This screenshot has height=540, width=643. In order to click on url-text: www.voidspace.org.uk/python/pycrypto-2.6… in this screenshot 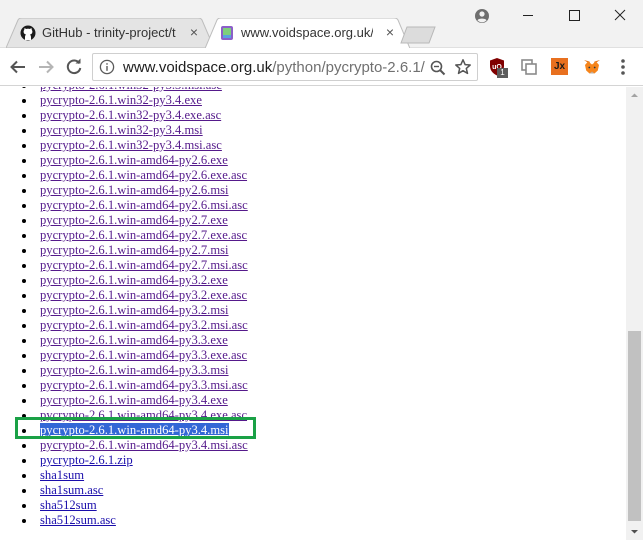, I will do `click(274, 67)`.